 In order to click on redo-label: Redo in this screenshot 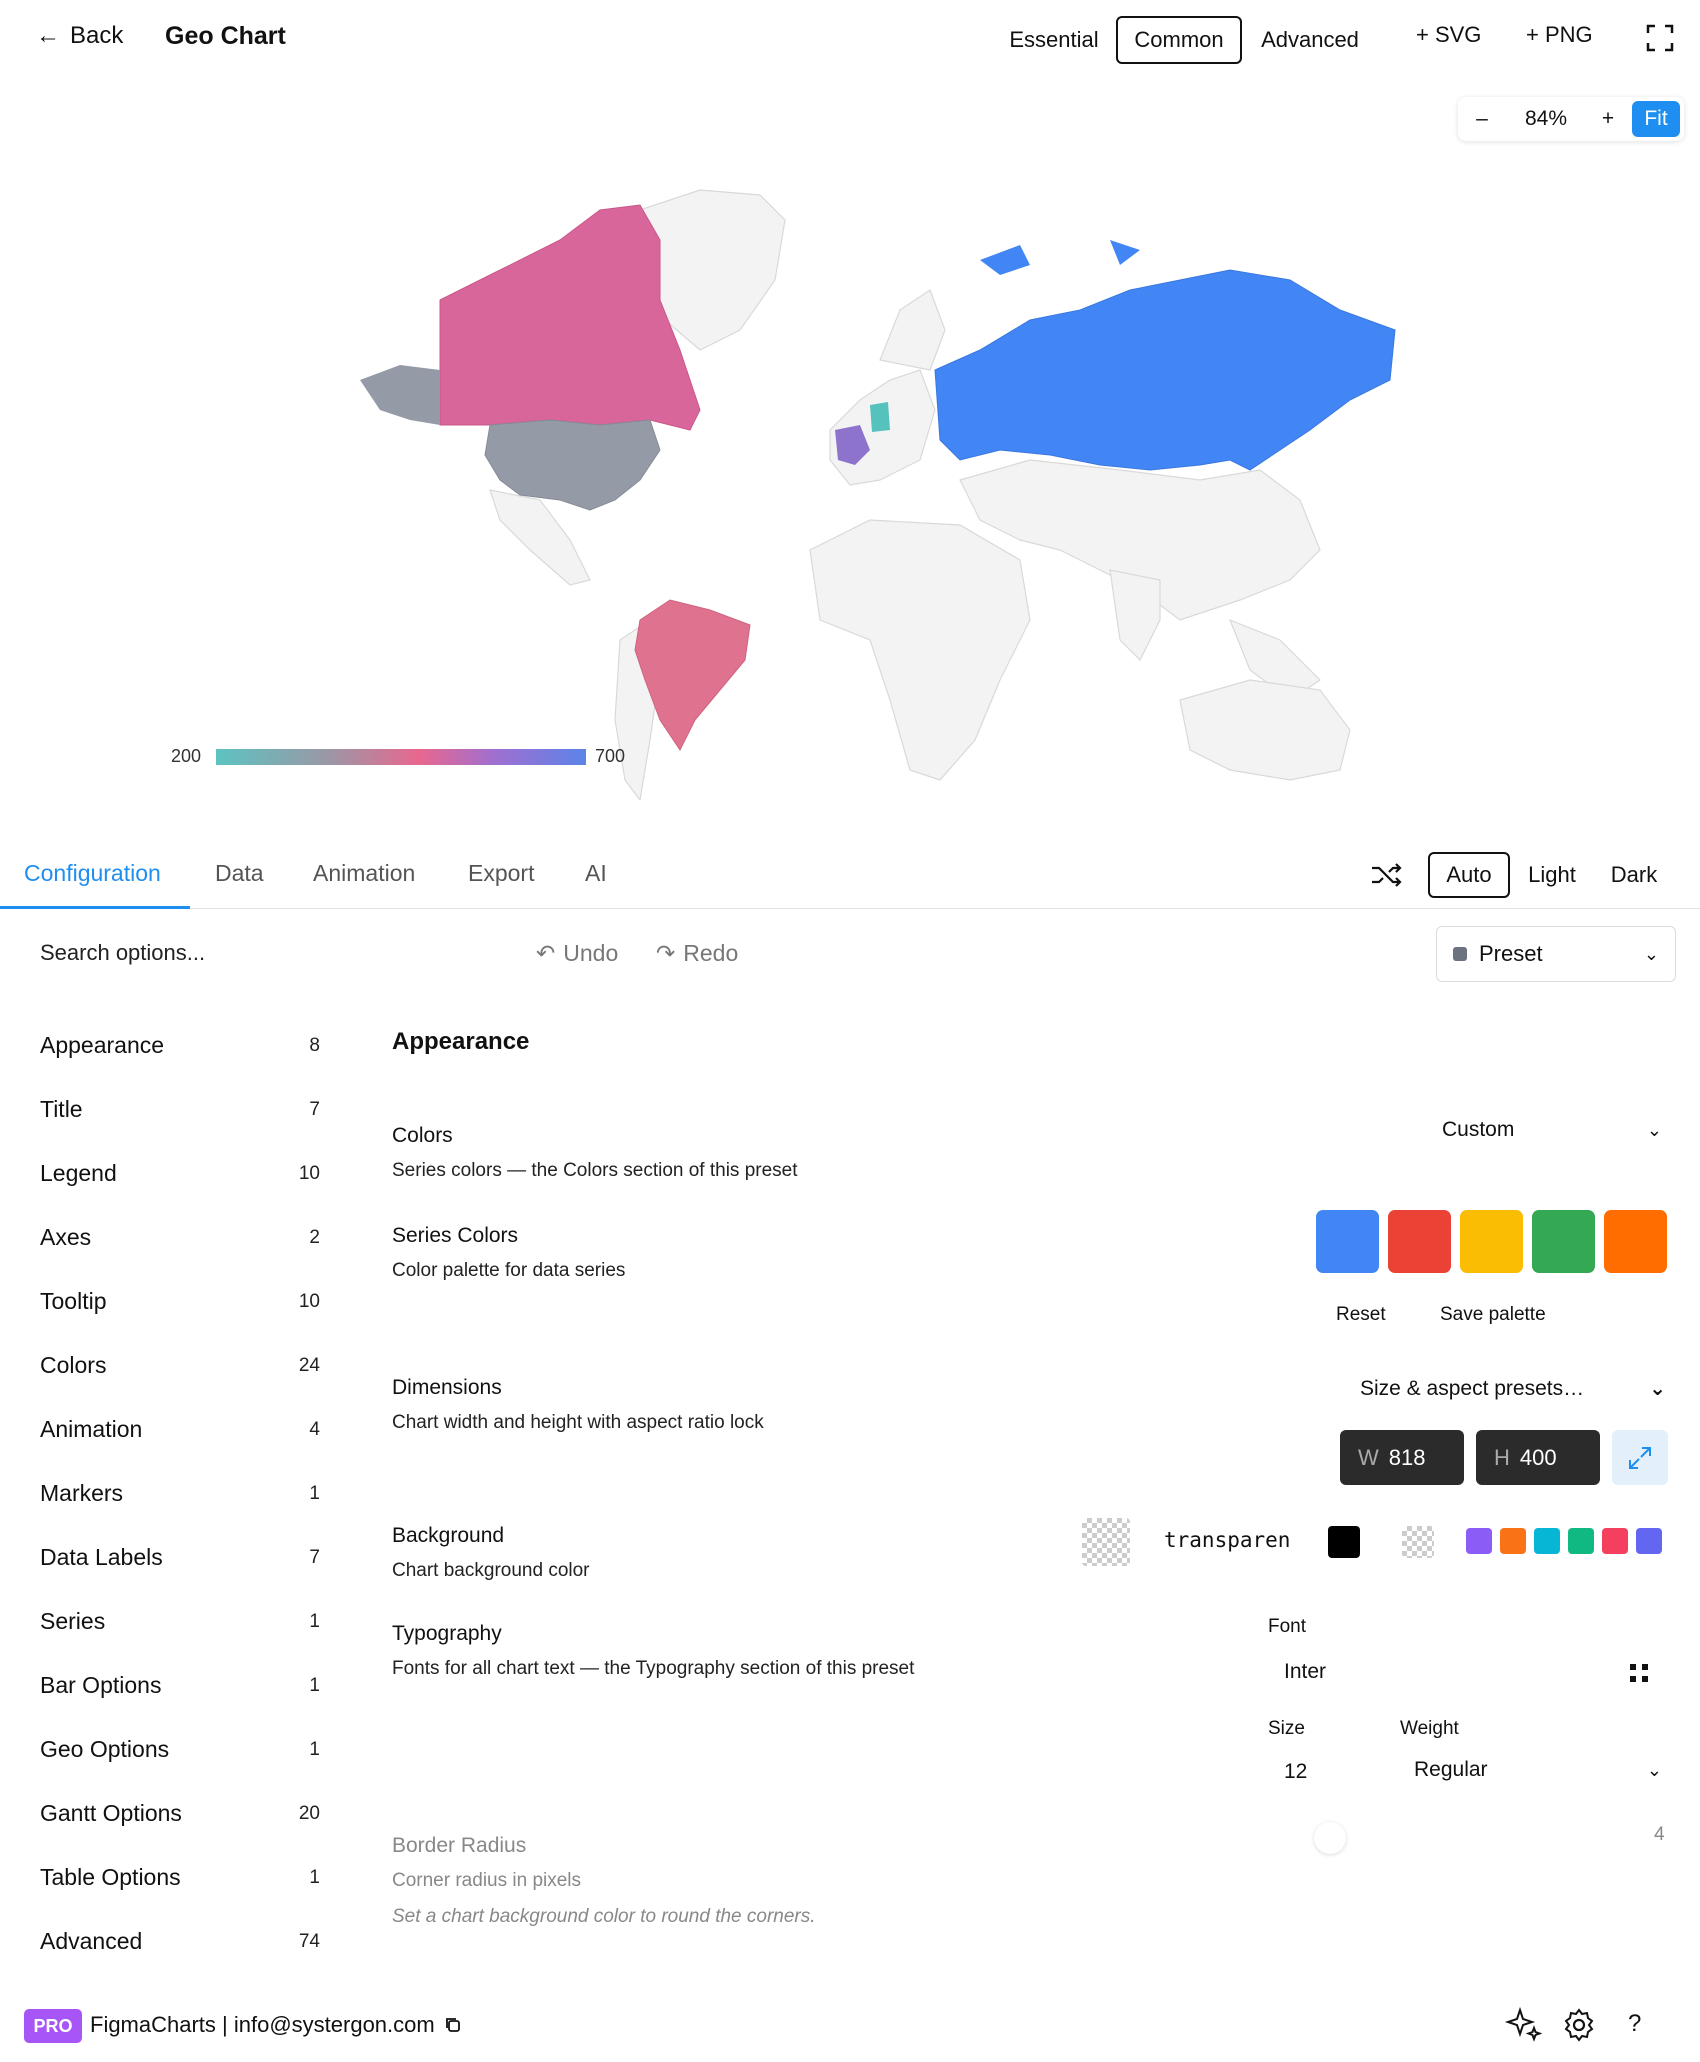, I will do `click(711, 953)`.